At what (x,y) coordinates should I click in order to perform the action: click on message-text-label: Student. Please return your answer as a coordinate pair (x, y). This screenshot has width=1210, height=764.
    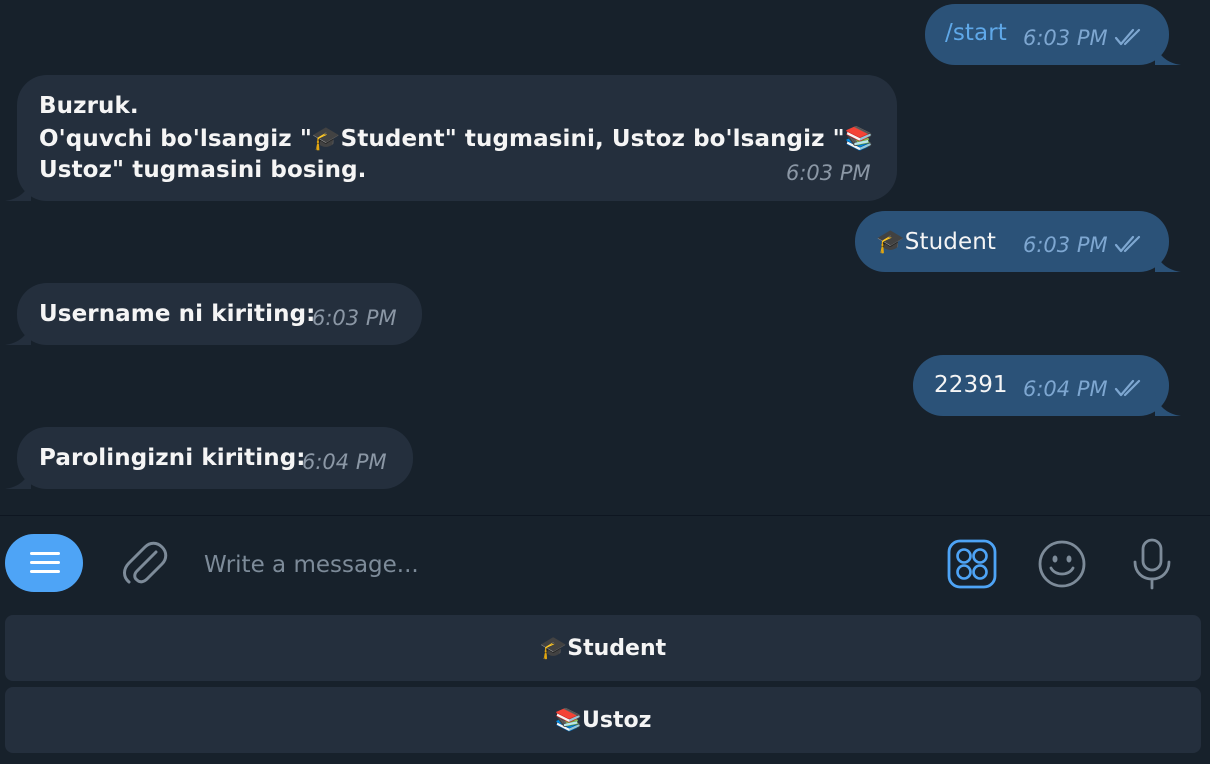
    Looking at the image, I should click on (950, 242).